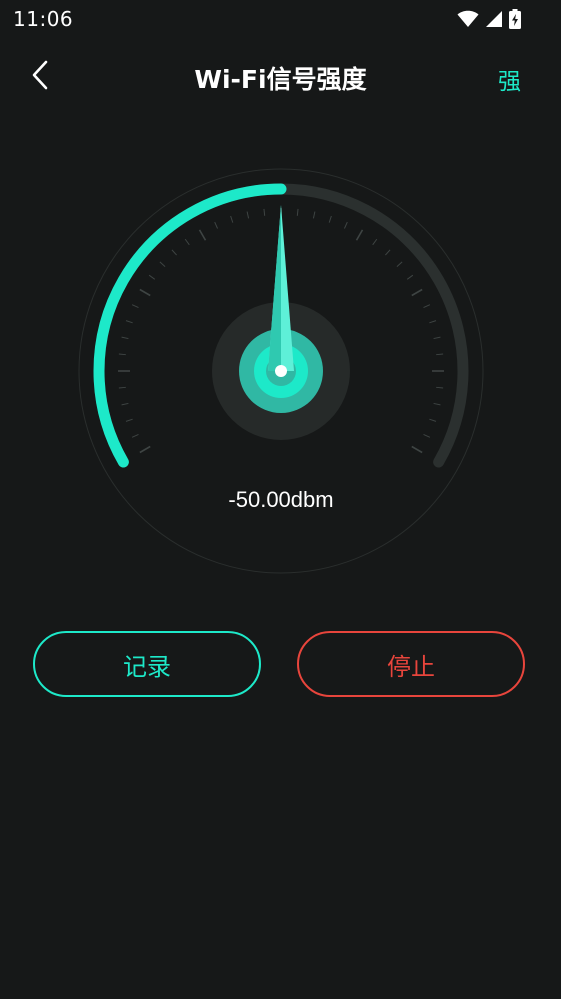  Describe the element at coordinates (147, 664) in the screenshot. I see `record-button: 记录` at that location.